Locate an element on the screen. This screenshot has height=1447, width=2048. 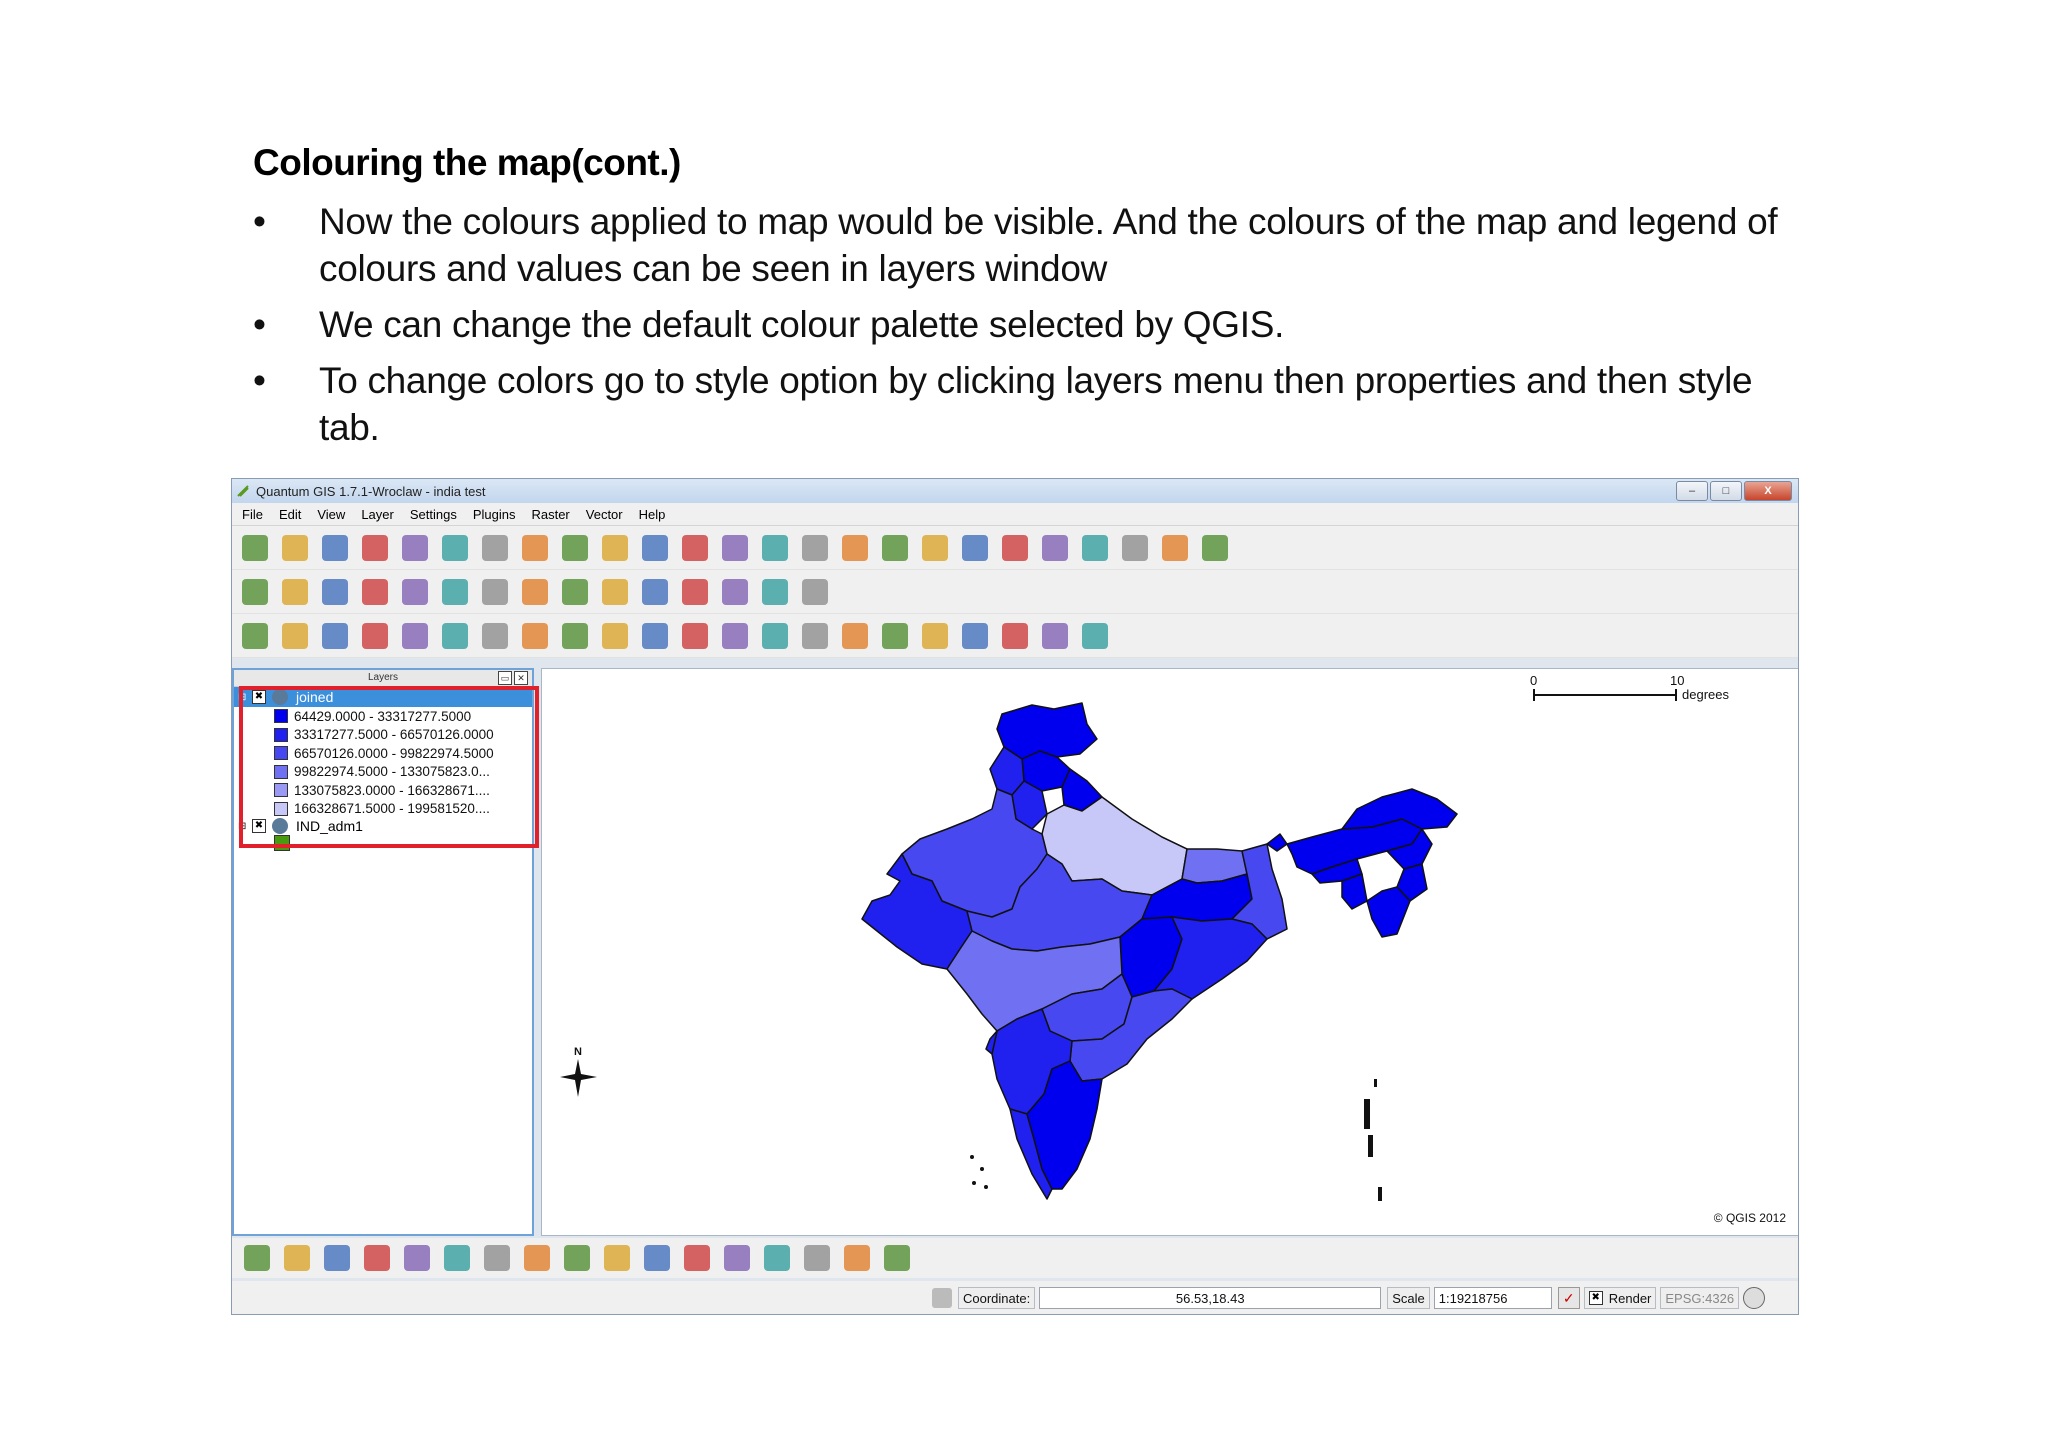
maximize-button: □ is located at coordinates (1726, 491).